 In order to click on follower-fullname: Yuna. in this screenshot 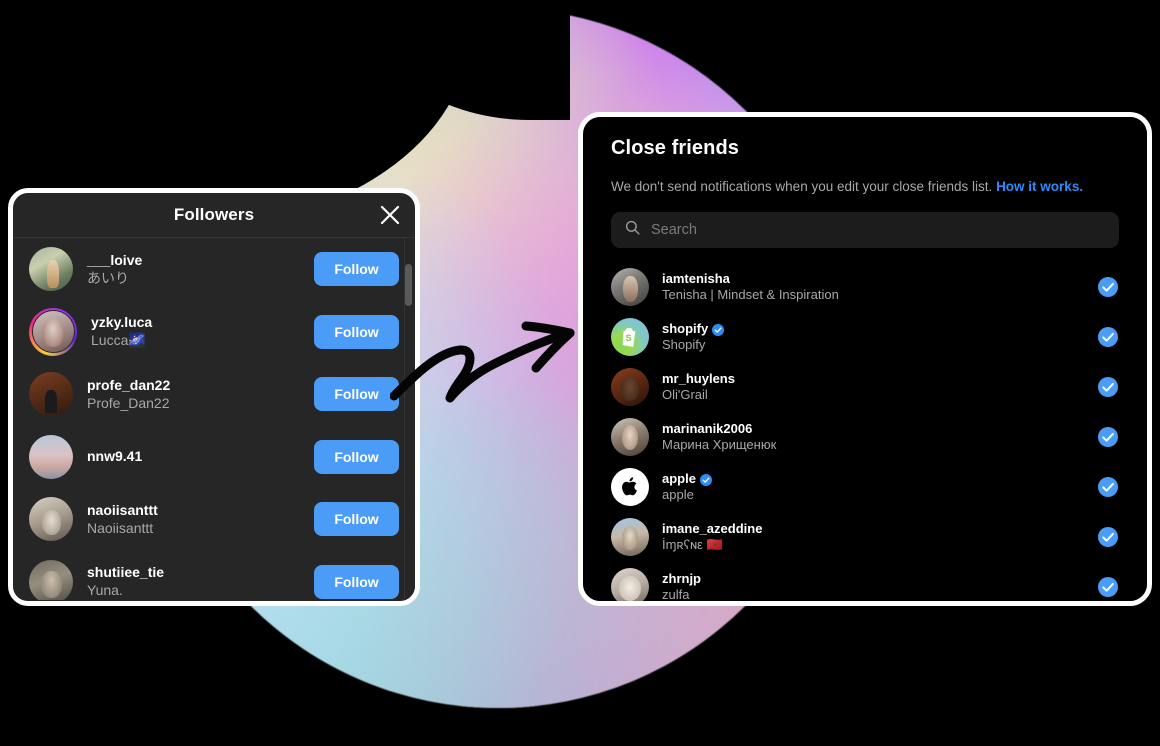, I will do `click(105, 590)`.